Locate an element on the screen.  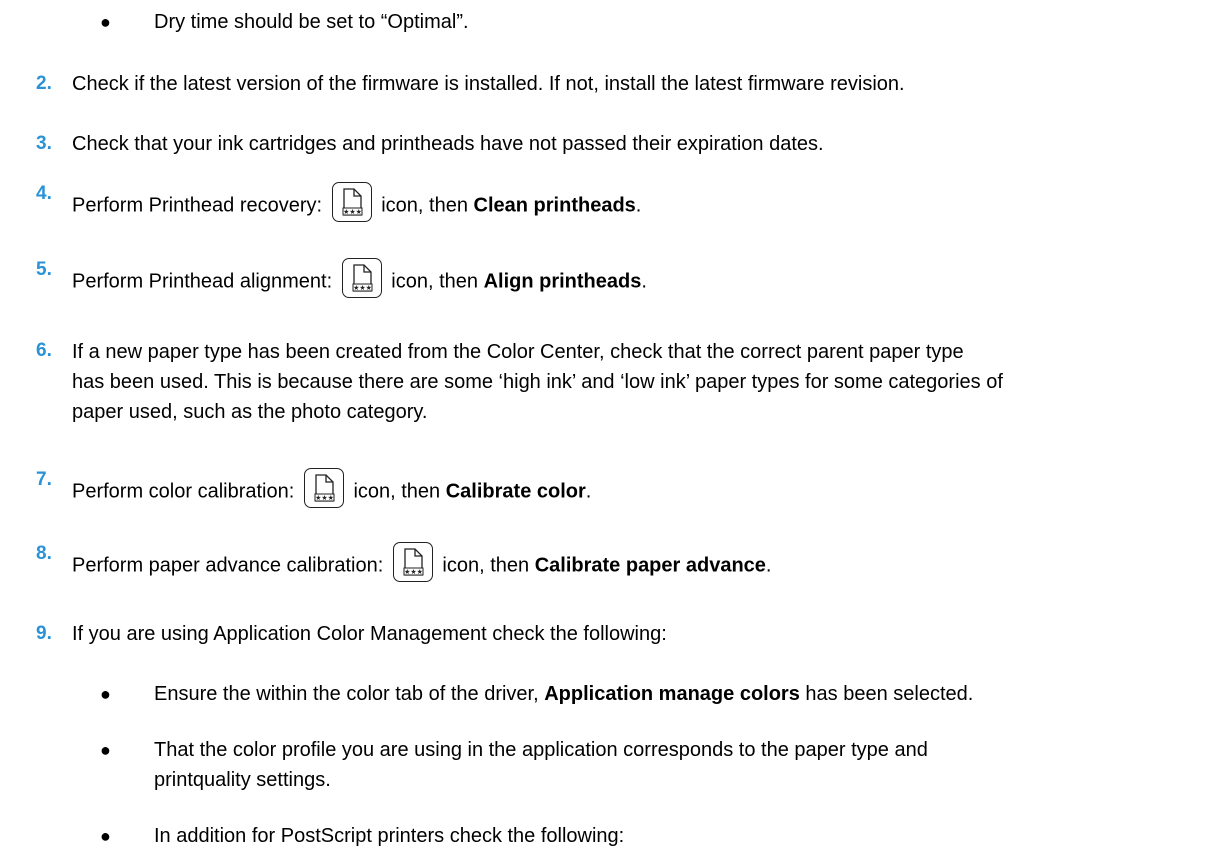
menu-option-name: Clean printheads is located at coordinates (554, 205).